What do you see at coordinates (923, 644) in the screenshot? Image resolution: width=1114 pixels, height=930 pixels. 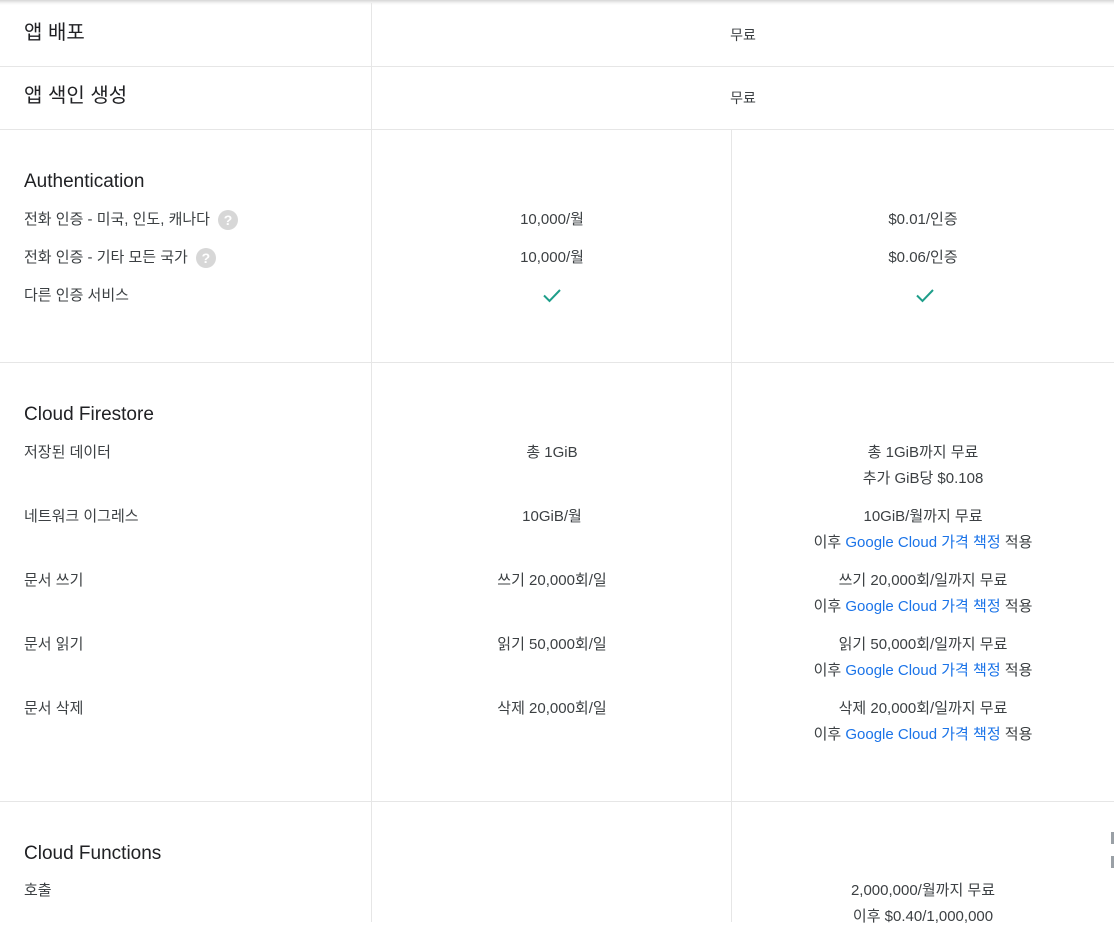 I see `document-reads-paid-line1: 읽기 50,000회/일까지 무료` at bounding box center [923, 644].